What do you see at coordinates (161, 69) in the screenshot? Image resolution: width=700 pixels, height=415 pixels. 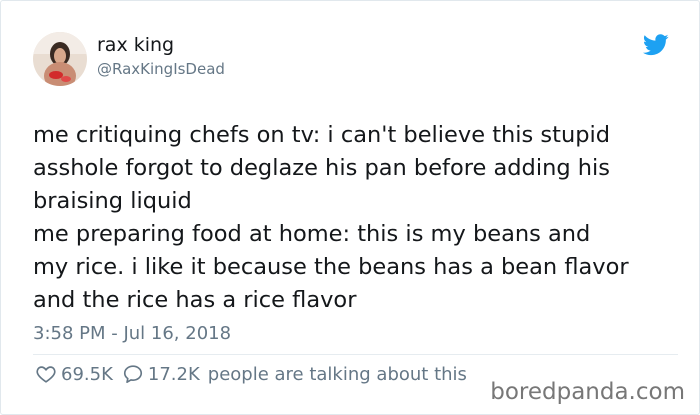 I see `user-handle: @RaxKingIsDead` at bounding box center [161, 69].